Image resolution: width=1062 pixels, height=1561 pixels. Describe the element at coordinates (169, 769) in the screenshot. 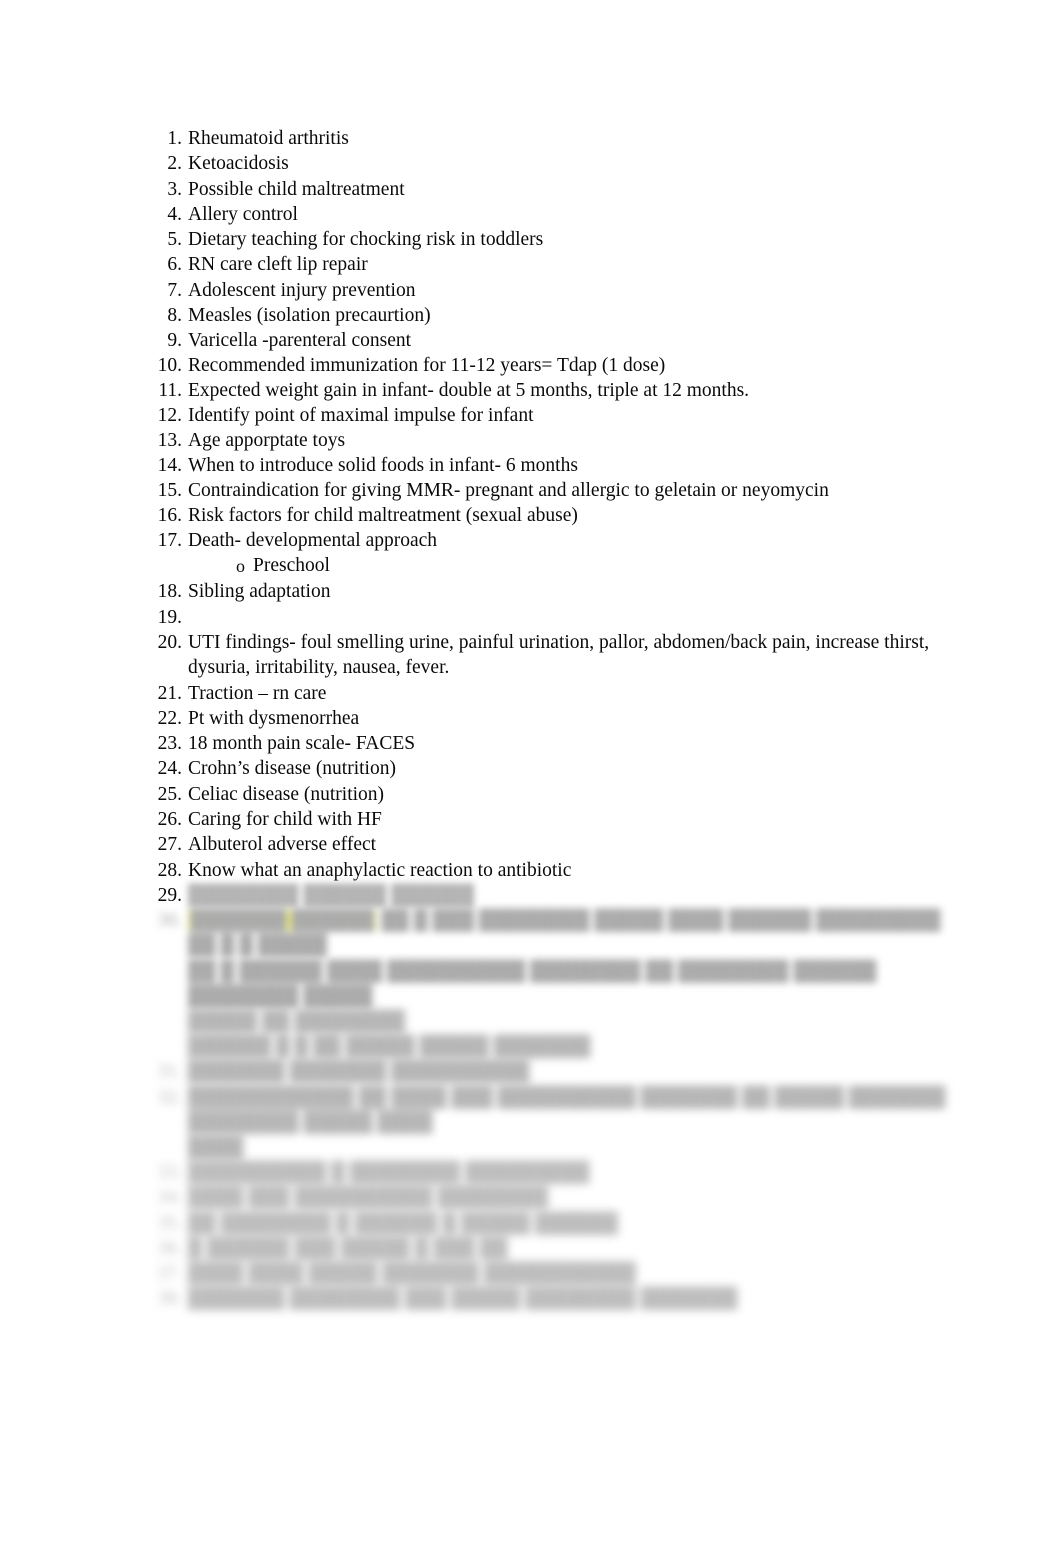

I see `list-item-number: 24.` at that location.